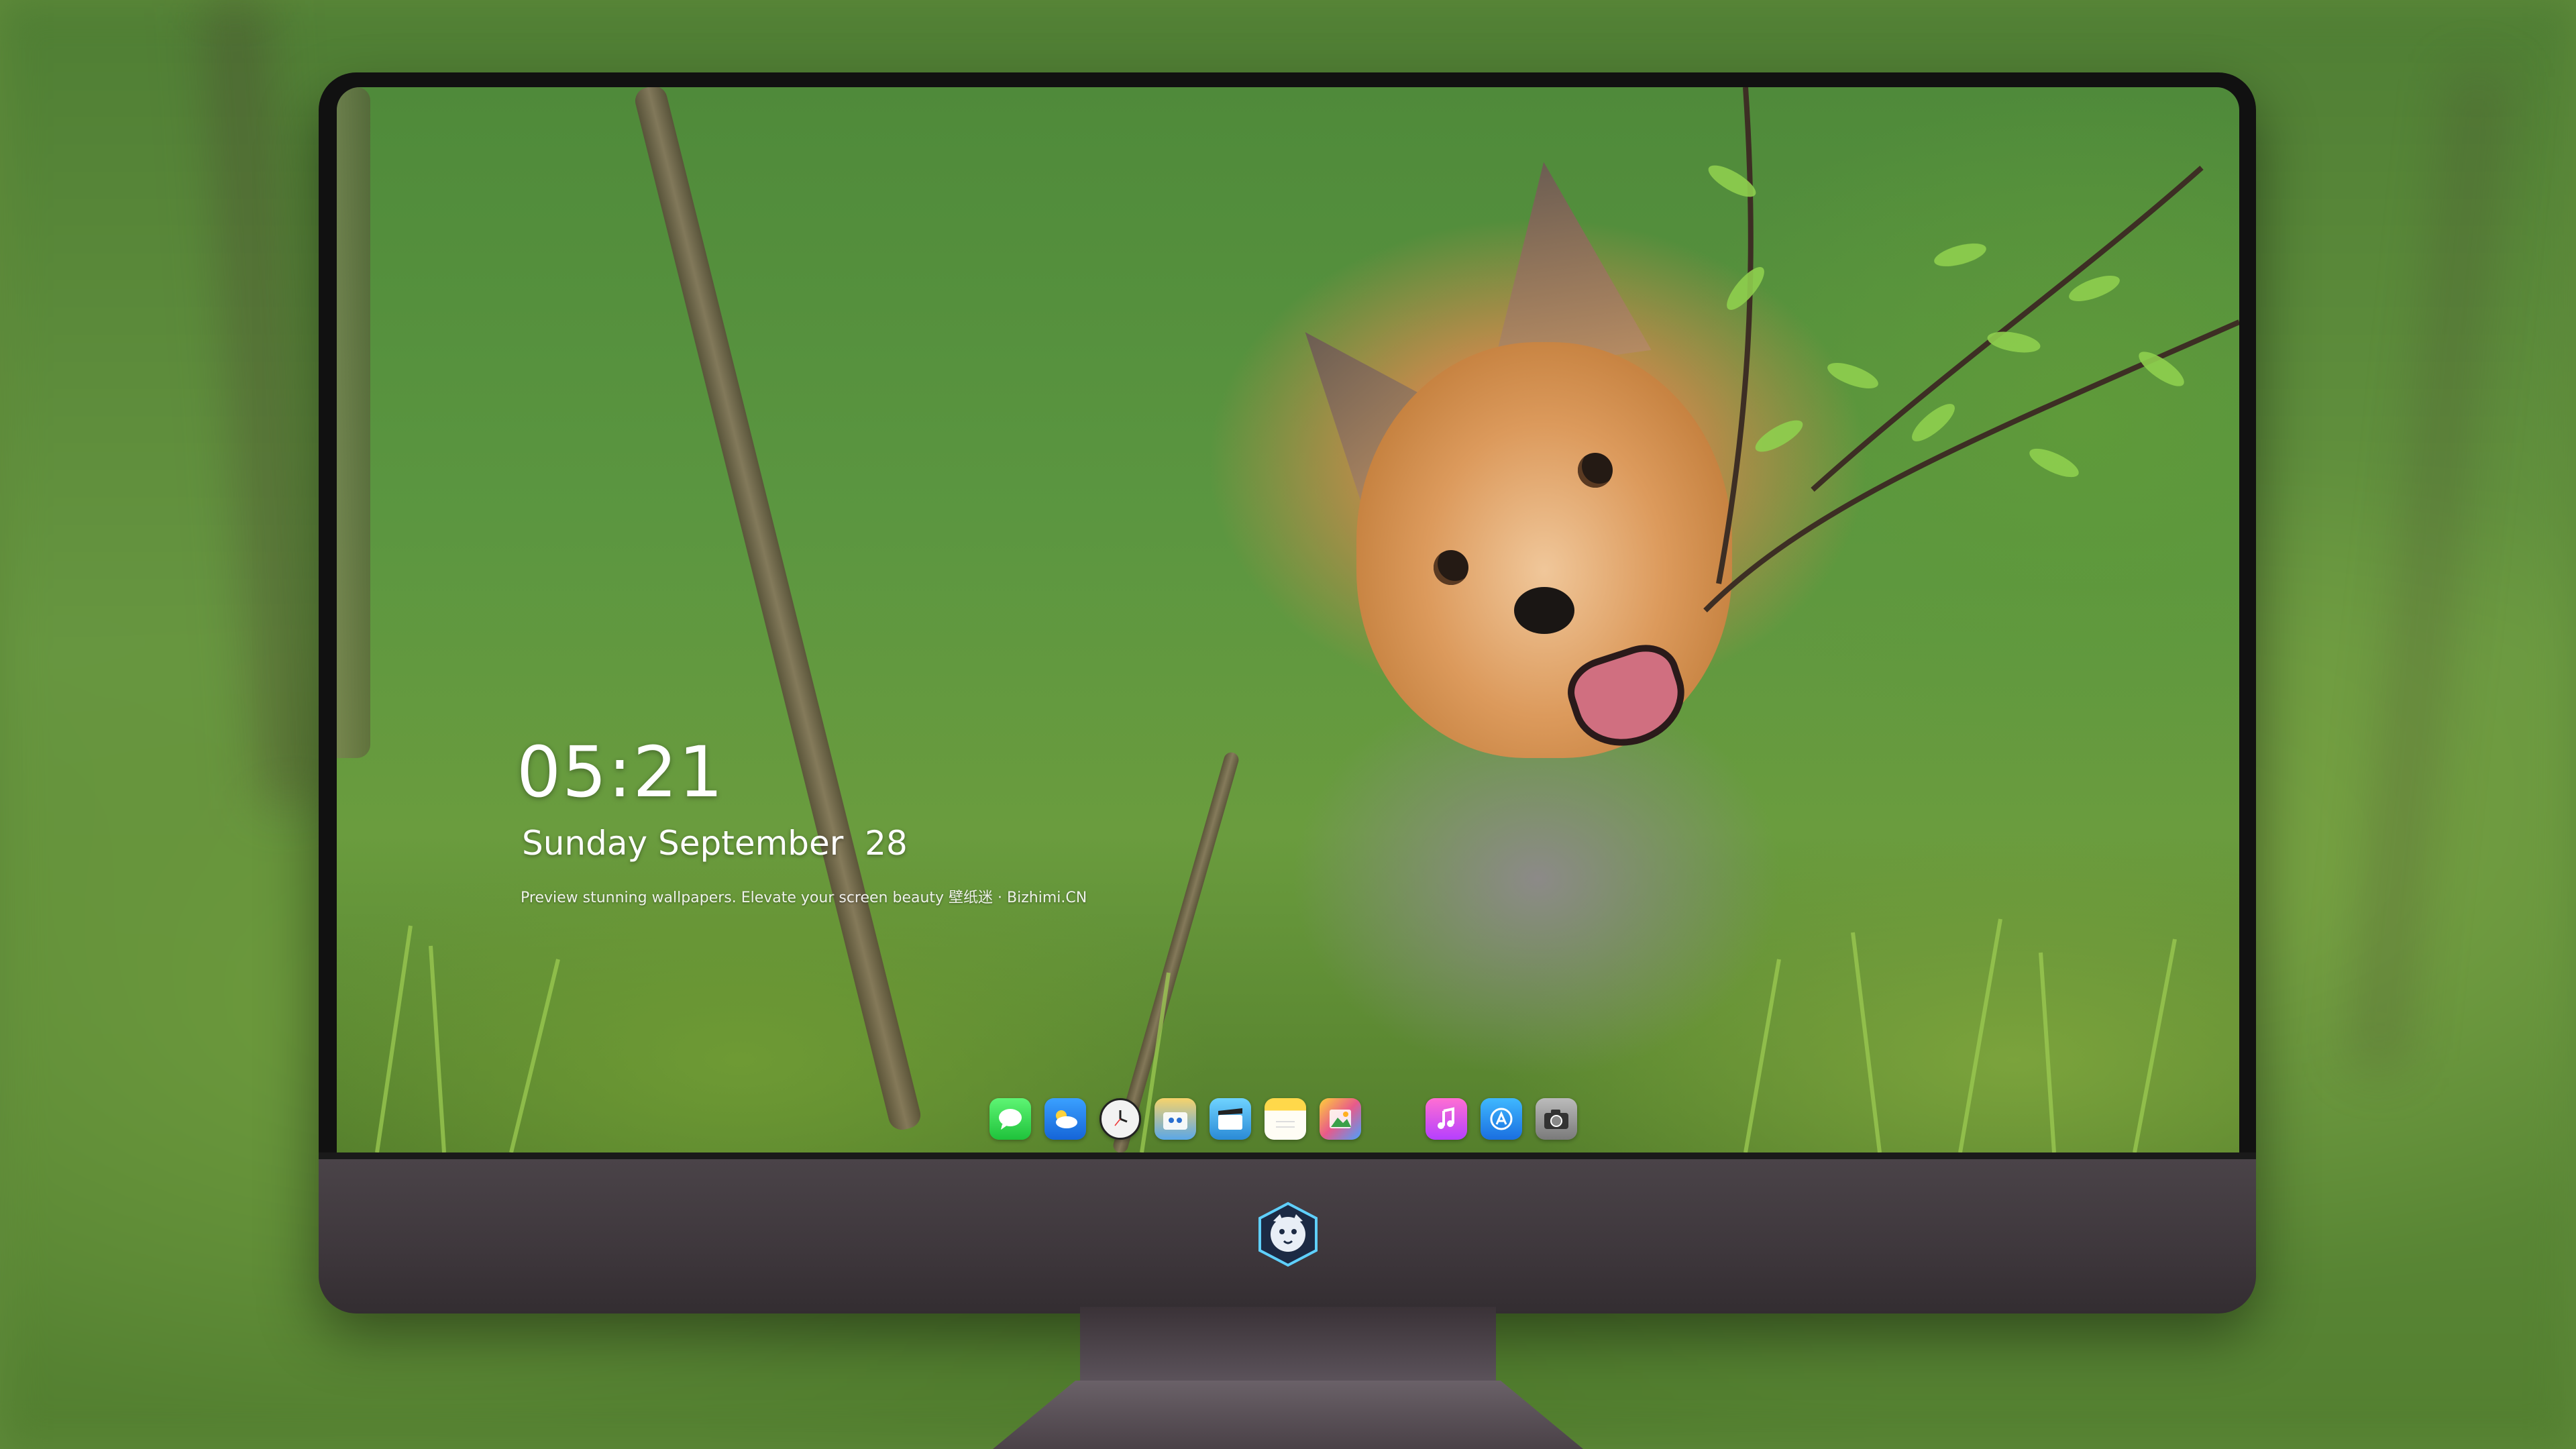  What do you see at coordinates (1065, 1119) in the screenshot?
I see `weather-icon` at bounding box center [1065, 1119].